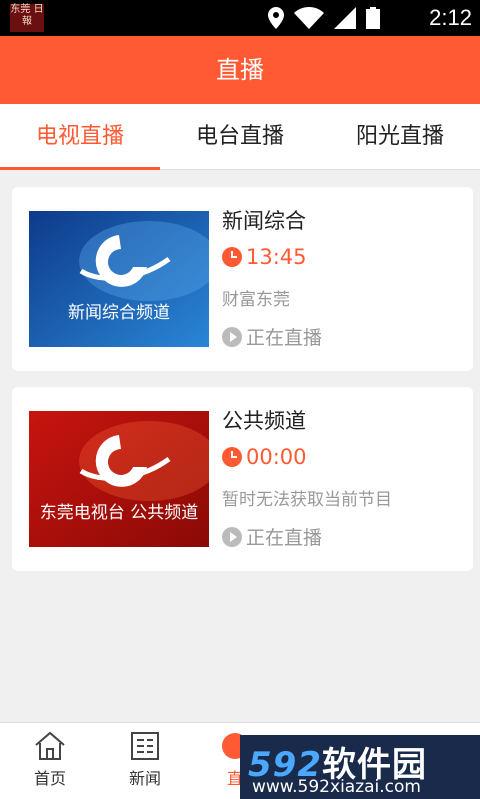  I want to click on tab-bar: 电视直播 电台直播 阳光直播, so click(240, 137).